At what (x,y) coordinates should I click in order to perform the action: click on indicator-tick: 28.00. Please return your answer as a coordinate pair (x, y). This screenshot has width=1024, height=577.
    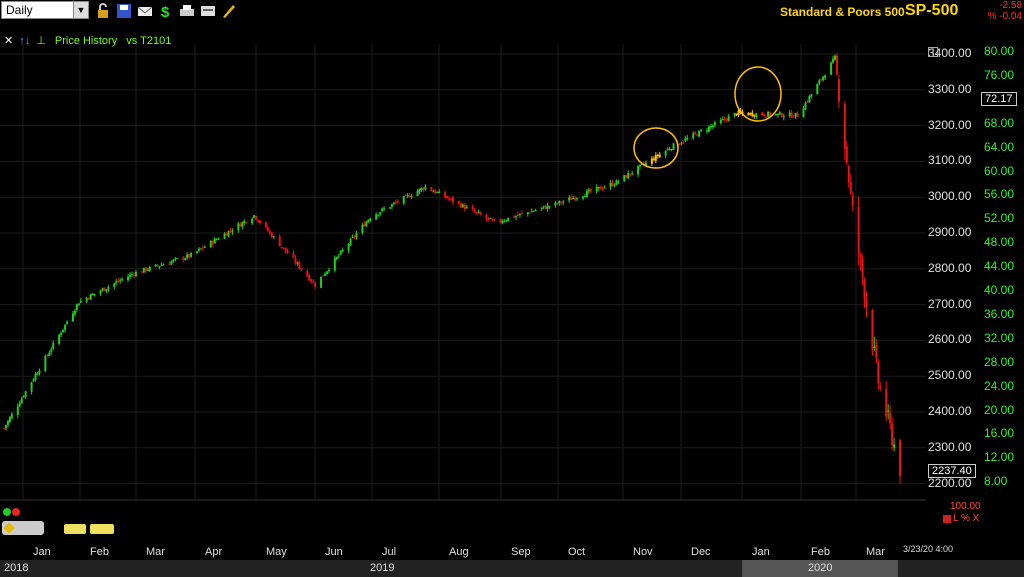
    Looking at the image, I should click on (999, 361).